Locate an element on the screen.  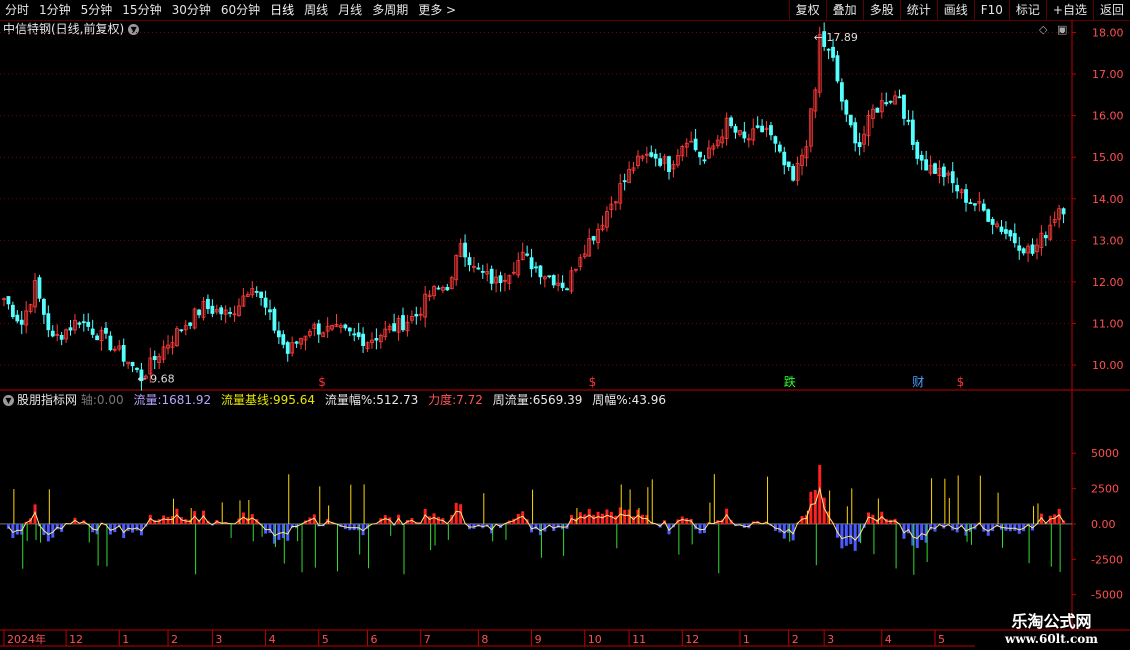
event-mark: 跌 is located at coordinates (790, 381).